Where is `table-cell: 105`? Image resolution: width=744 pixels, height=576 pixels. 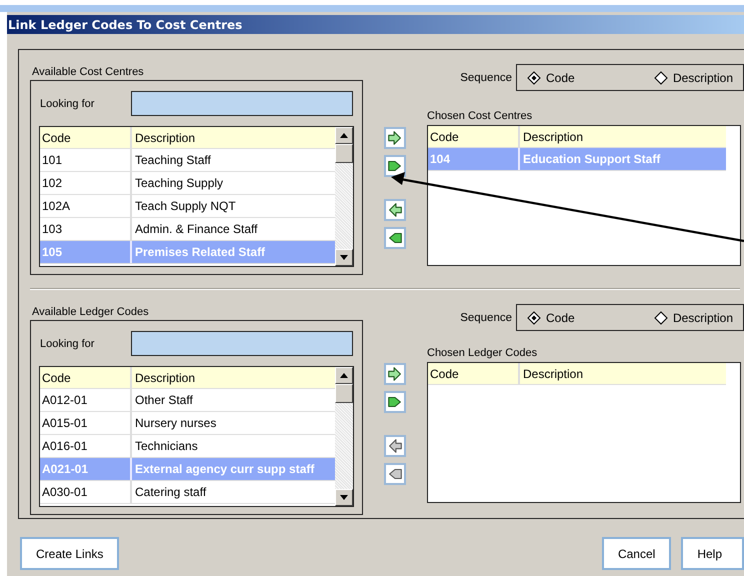 table-cell: 105 is located at coordinates (86, 252).